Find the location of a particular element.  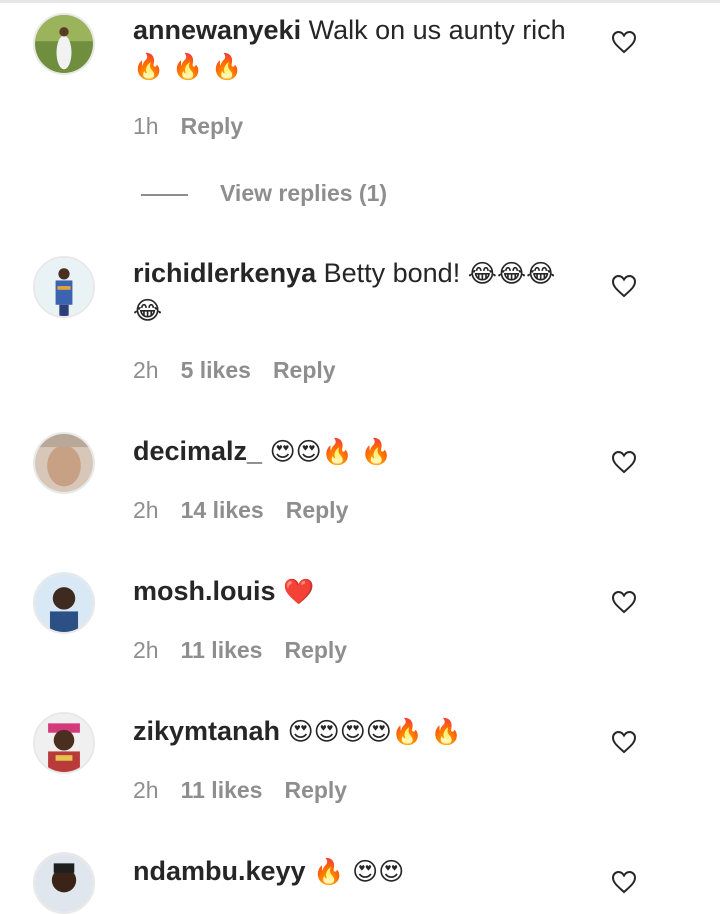

comment-username: mosh.louis is located at coordinates (204, 591).